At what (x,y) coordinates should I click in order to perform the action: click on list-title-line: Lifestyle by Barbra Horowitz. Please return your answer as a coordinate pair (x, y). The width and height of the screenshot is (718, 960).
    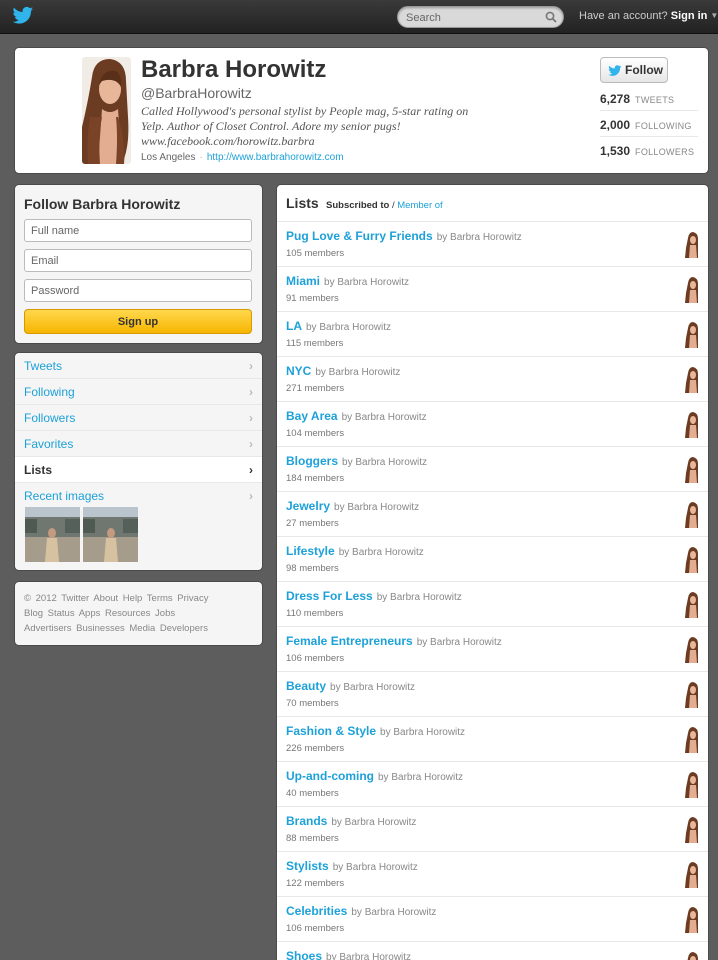
    Looking at the image, I should click on (355, 551).